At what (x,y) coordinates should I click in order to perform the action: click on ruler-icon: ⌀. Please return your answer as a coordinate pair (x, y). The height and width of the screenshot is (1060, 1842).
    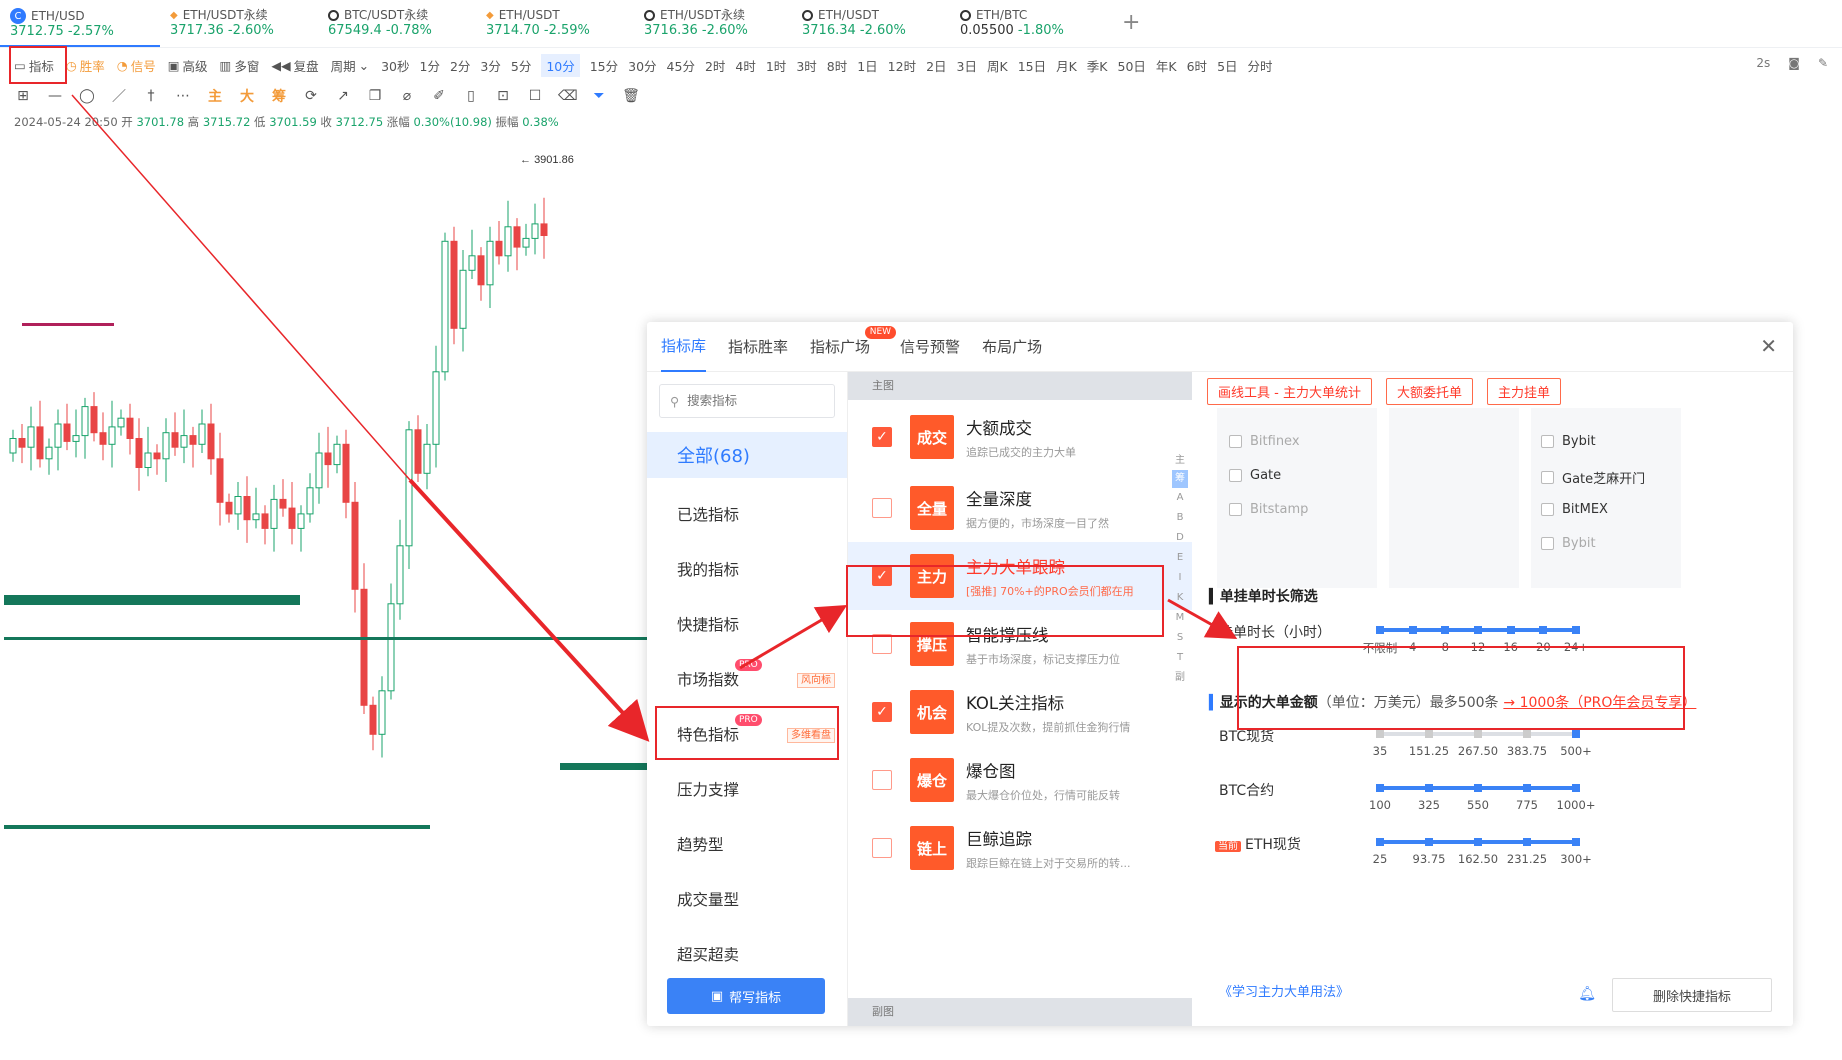
    Looking at the image, I should click on (407, 96).